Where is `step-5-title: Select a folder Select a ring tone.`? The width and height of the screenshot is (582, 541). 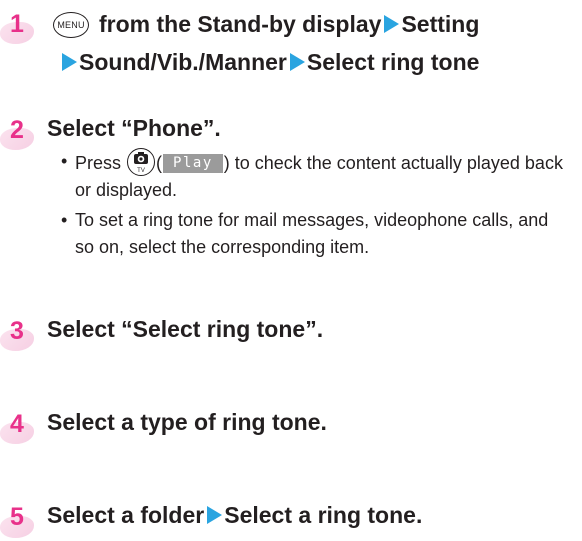 step-5-title: Select a folder Select a ring tone. is located at coordinates (234, 515).